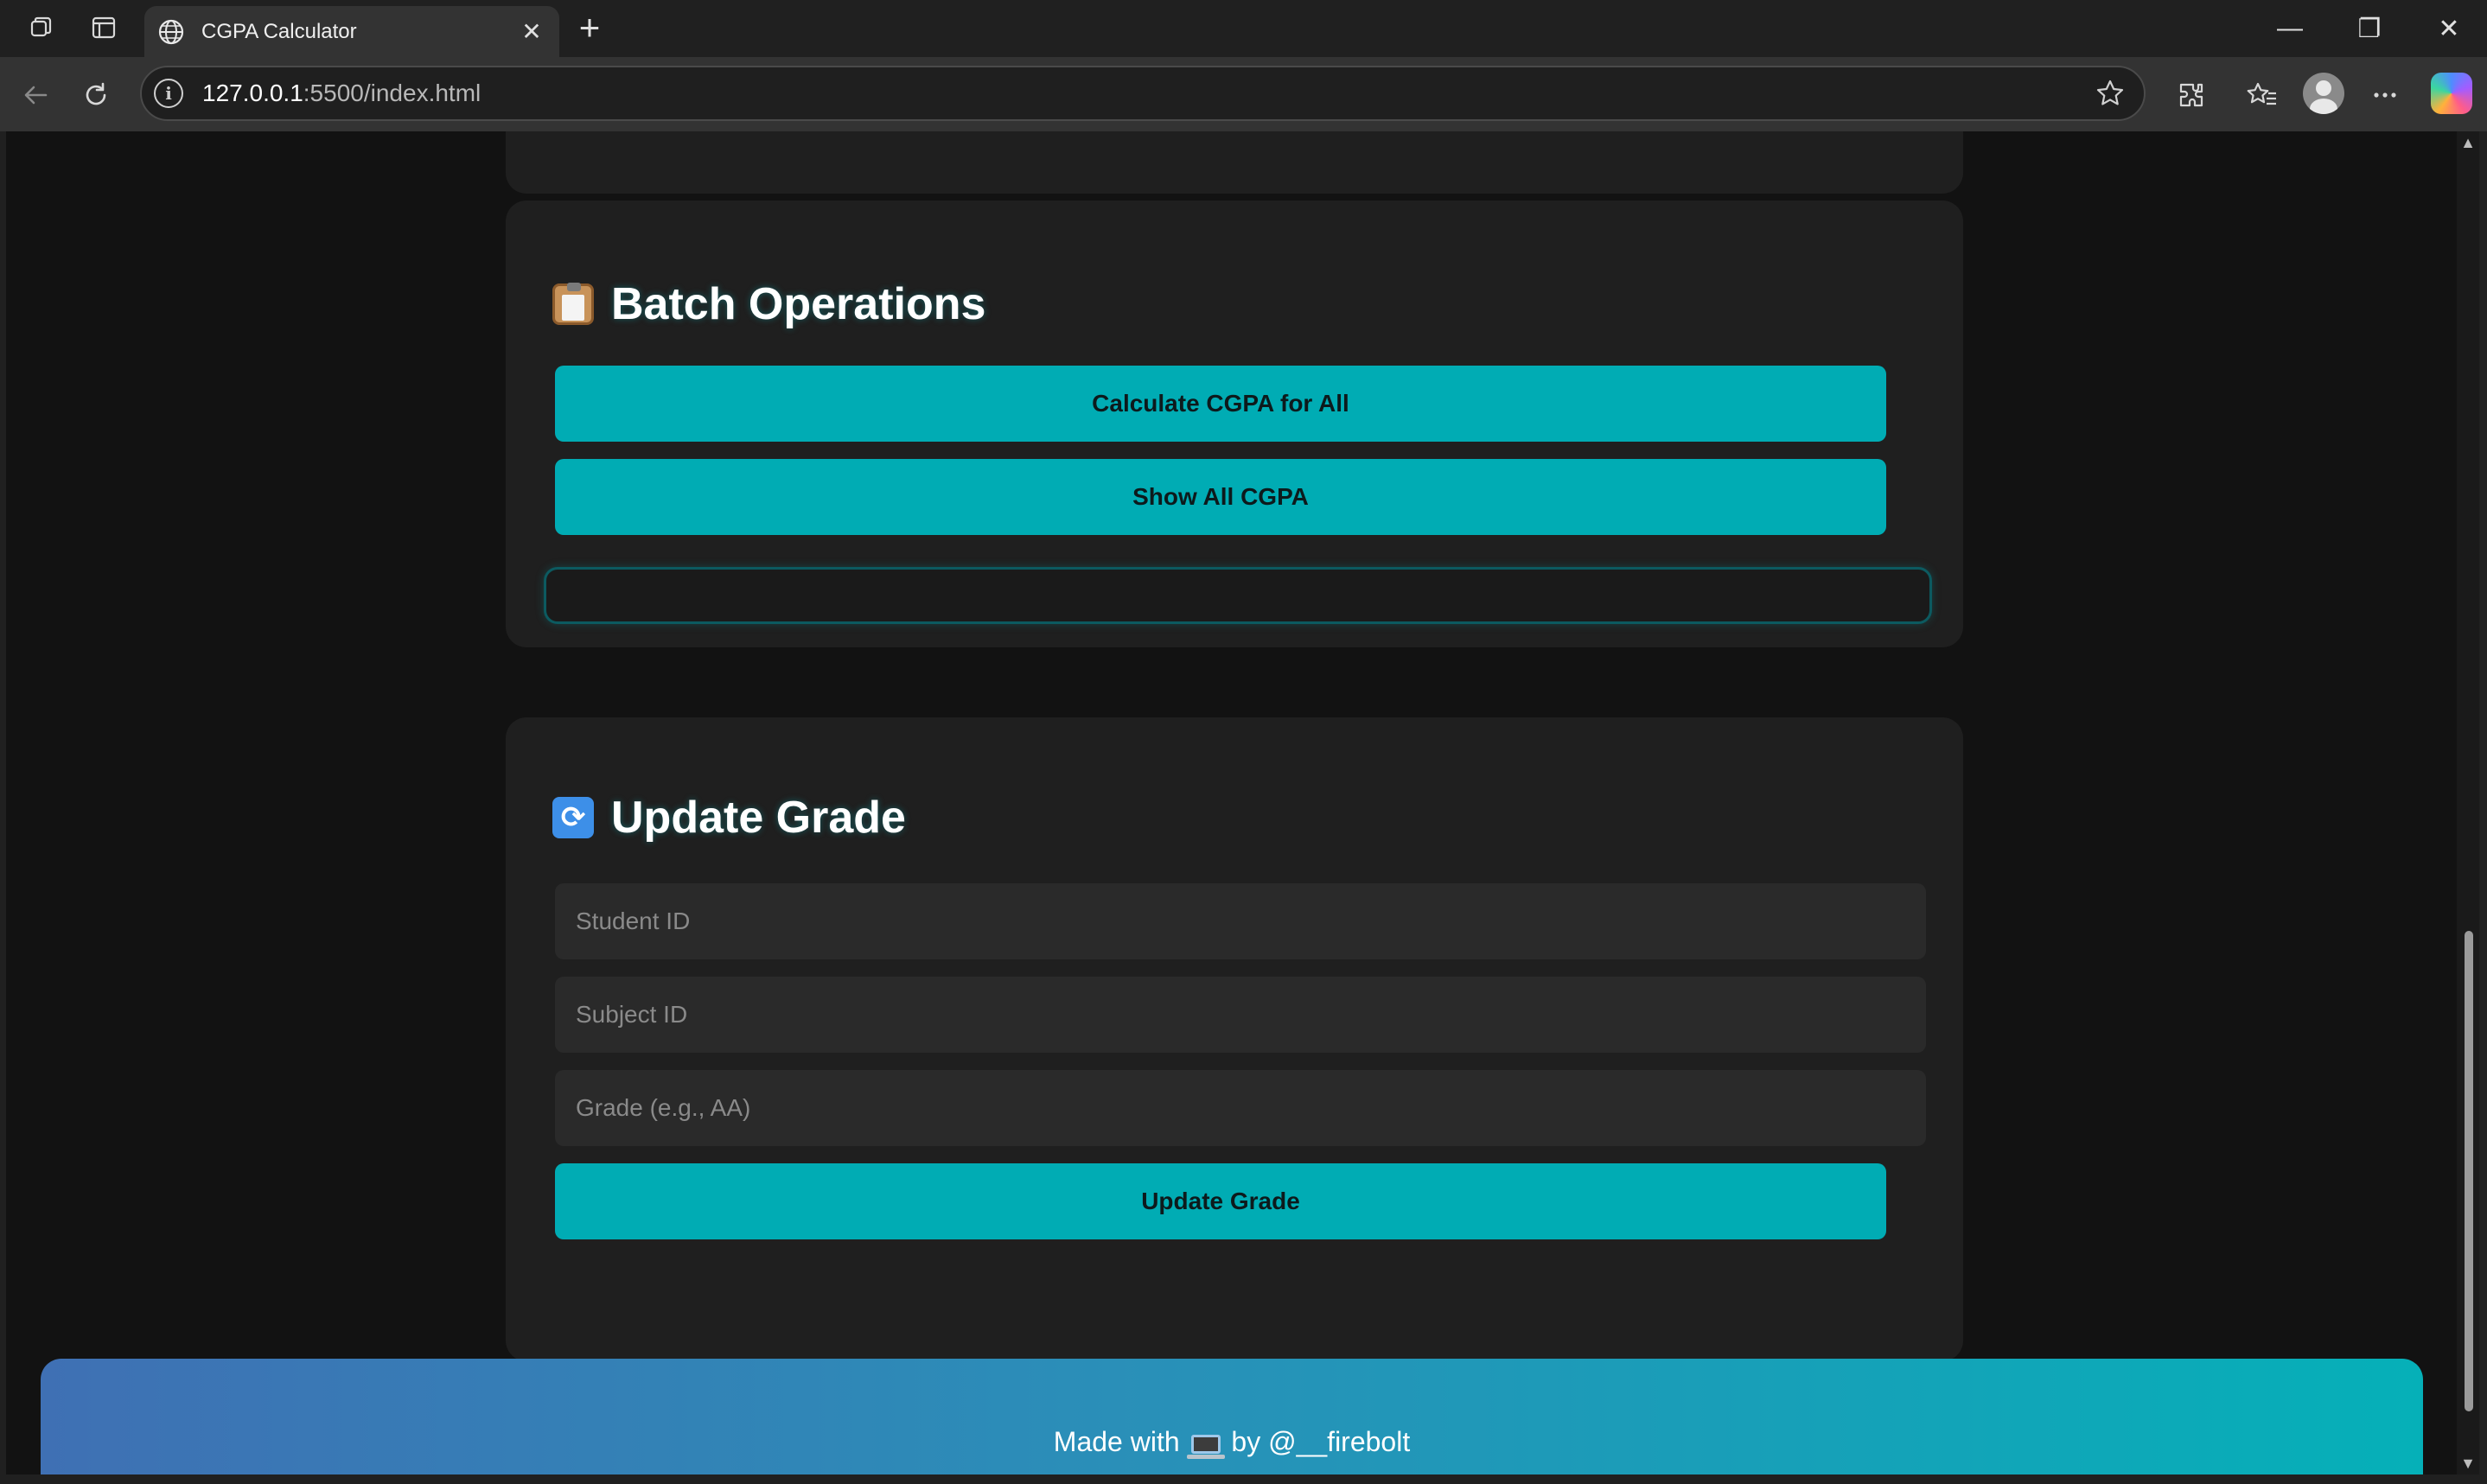  Describe the element at coordinates (36, 95) in the screenshot. I see `back-icon` at that location.